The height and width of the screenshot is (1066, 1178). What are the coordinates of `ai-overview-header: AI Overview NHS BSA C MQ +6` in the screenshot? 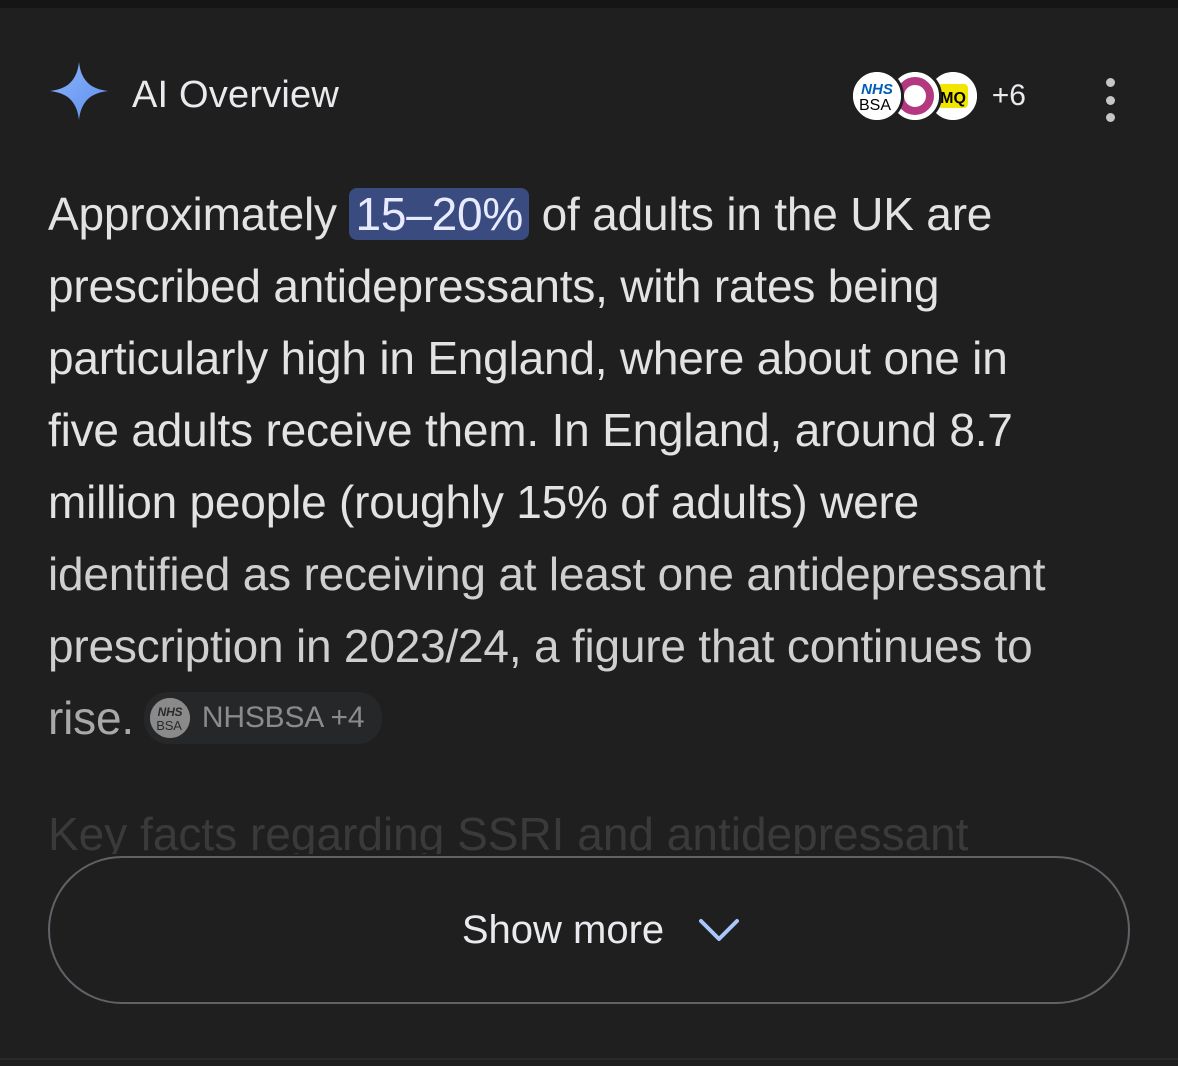 It's located at (585, 91).